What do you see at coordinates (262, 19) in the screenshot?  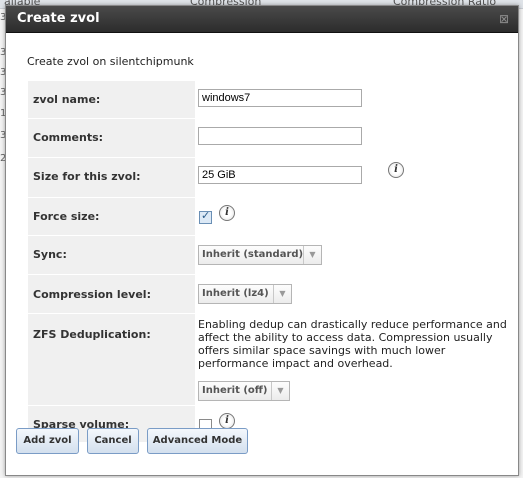 I see `dialog-titlebar: Create zvol ⊠` at bounding box center [262, 19].